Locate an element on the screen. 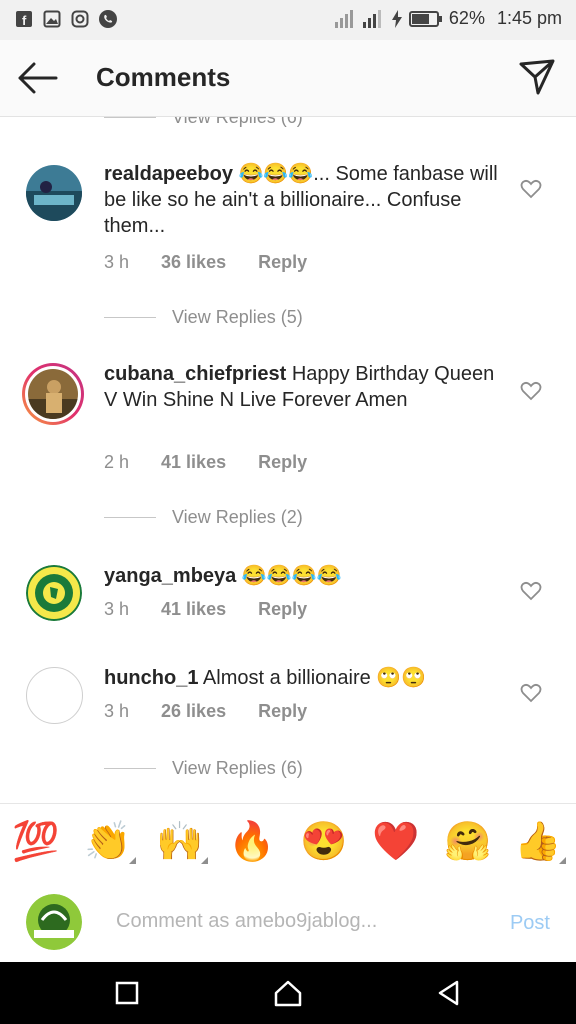 Image resolution: width=576 pixels, height=1024 pixels. comment-meta: 3 h 36 likes Reply is located at coordinates (221, 262).